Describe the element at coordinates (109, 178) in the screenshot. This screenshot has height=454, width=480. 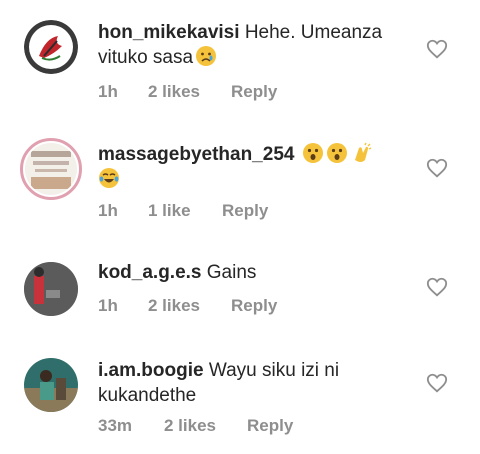
I see `tears-of-joy-emoji` at that location.